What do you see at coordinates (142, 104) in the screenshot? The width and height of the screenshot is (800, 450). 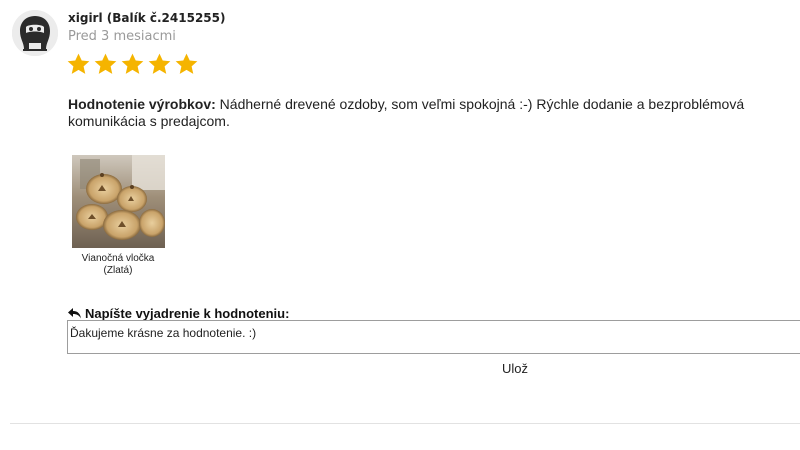 I see `review-label: Hodnotenie výrobkov:` at bounding box center [142, 104].